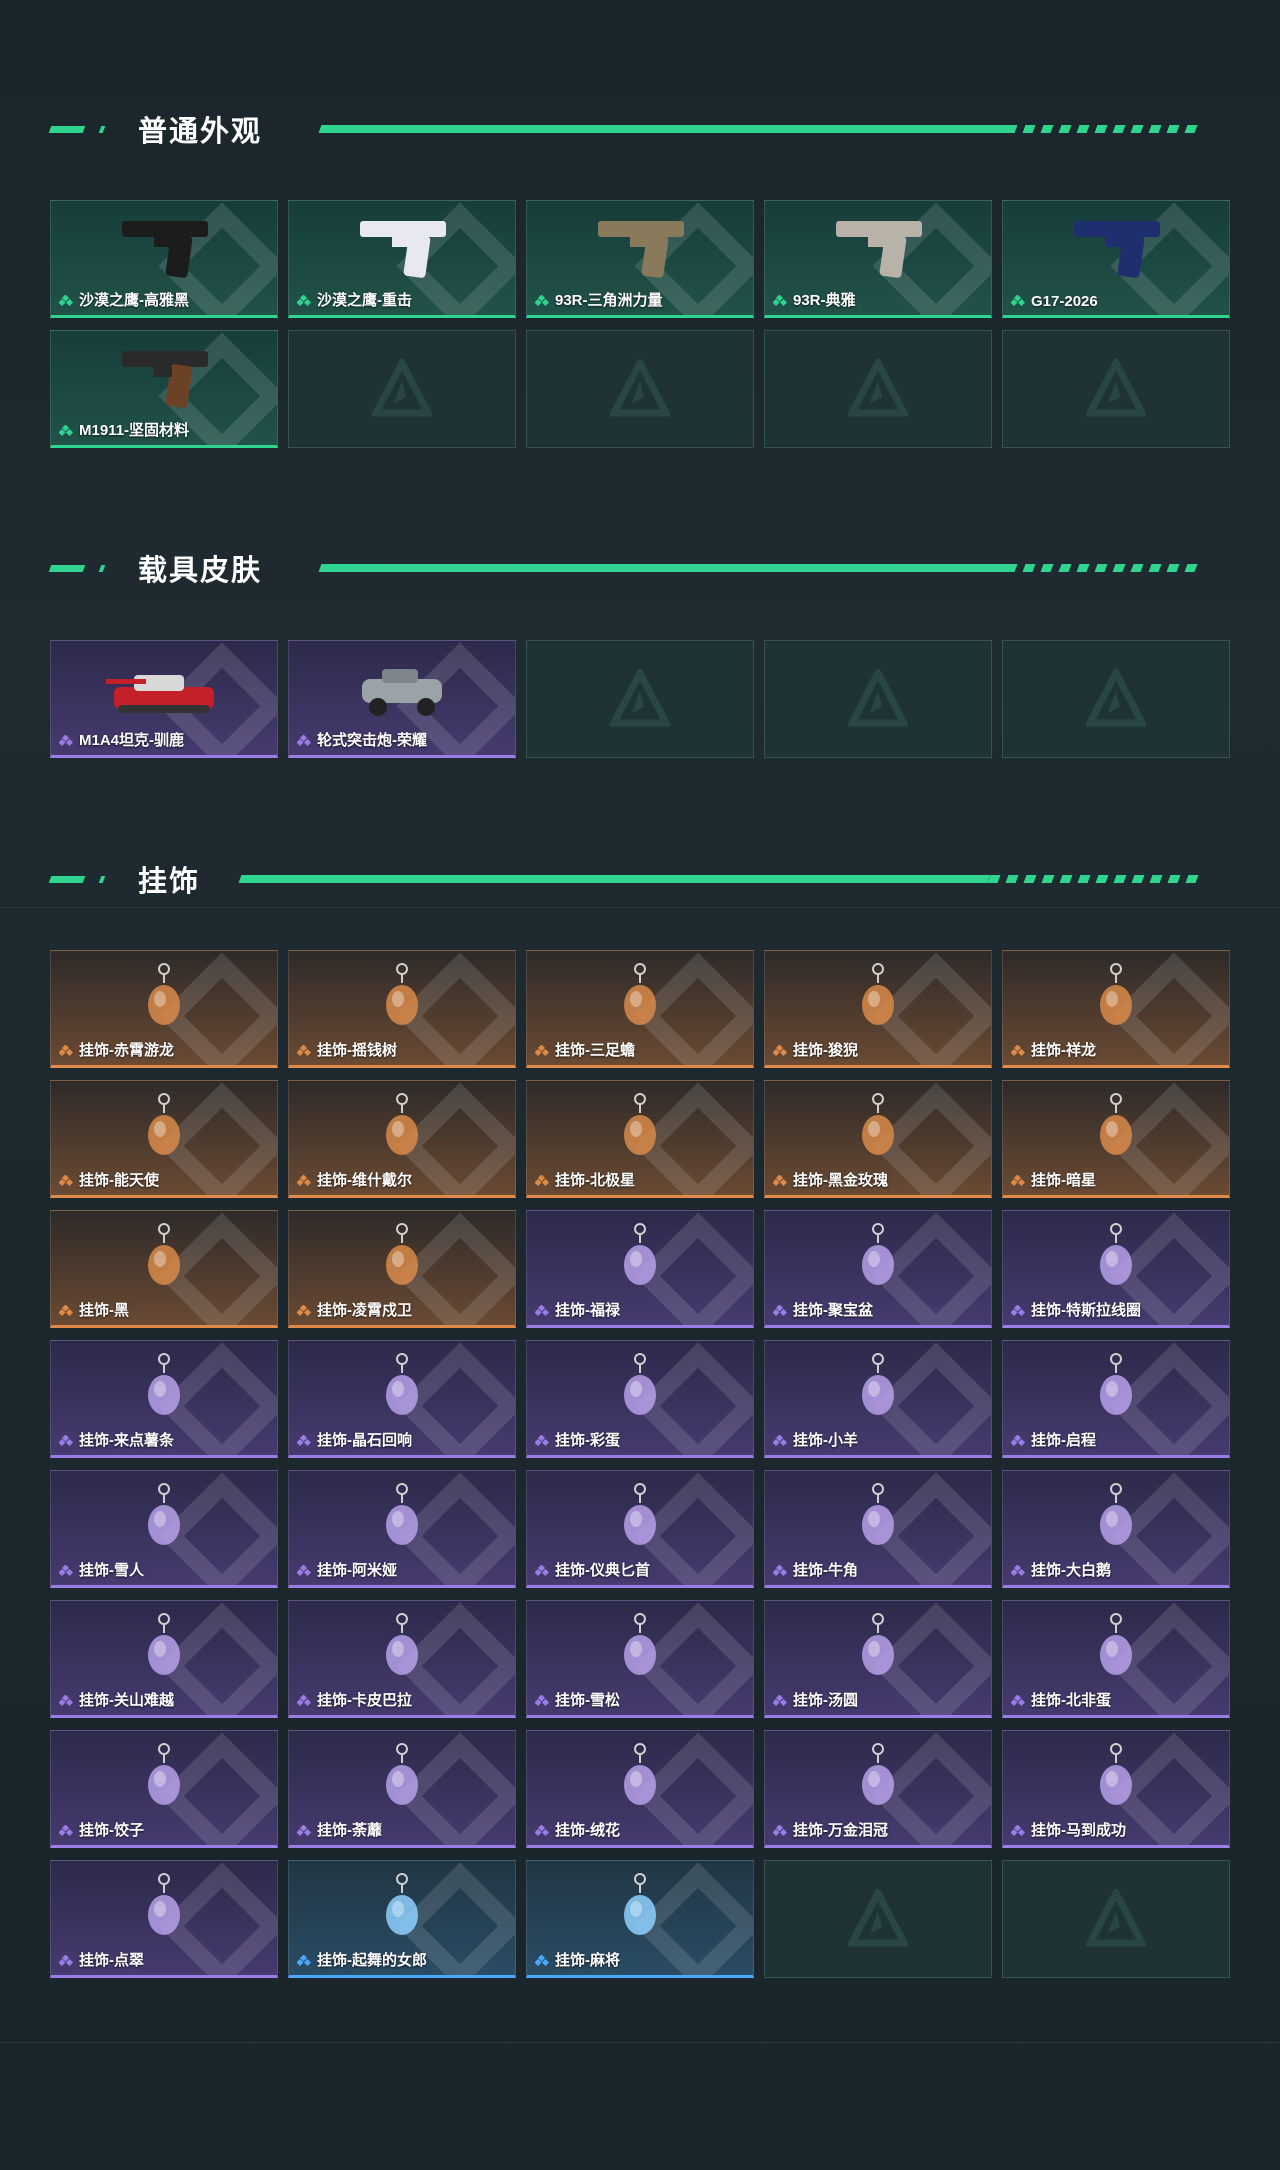 The image size is (1280, 2170). What do you see at coordinates (1117, 249) in the screenshot?
I see `pistol-navy-icon` at bounding box center [1117, 249].